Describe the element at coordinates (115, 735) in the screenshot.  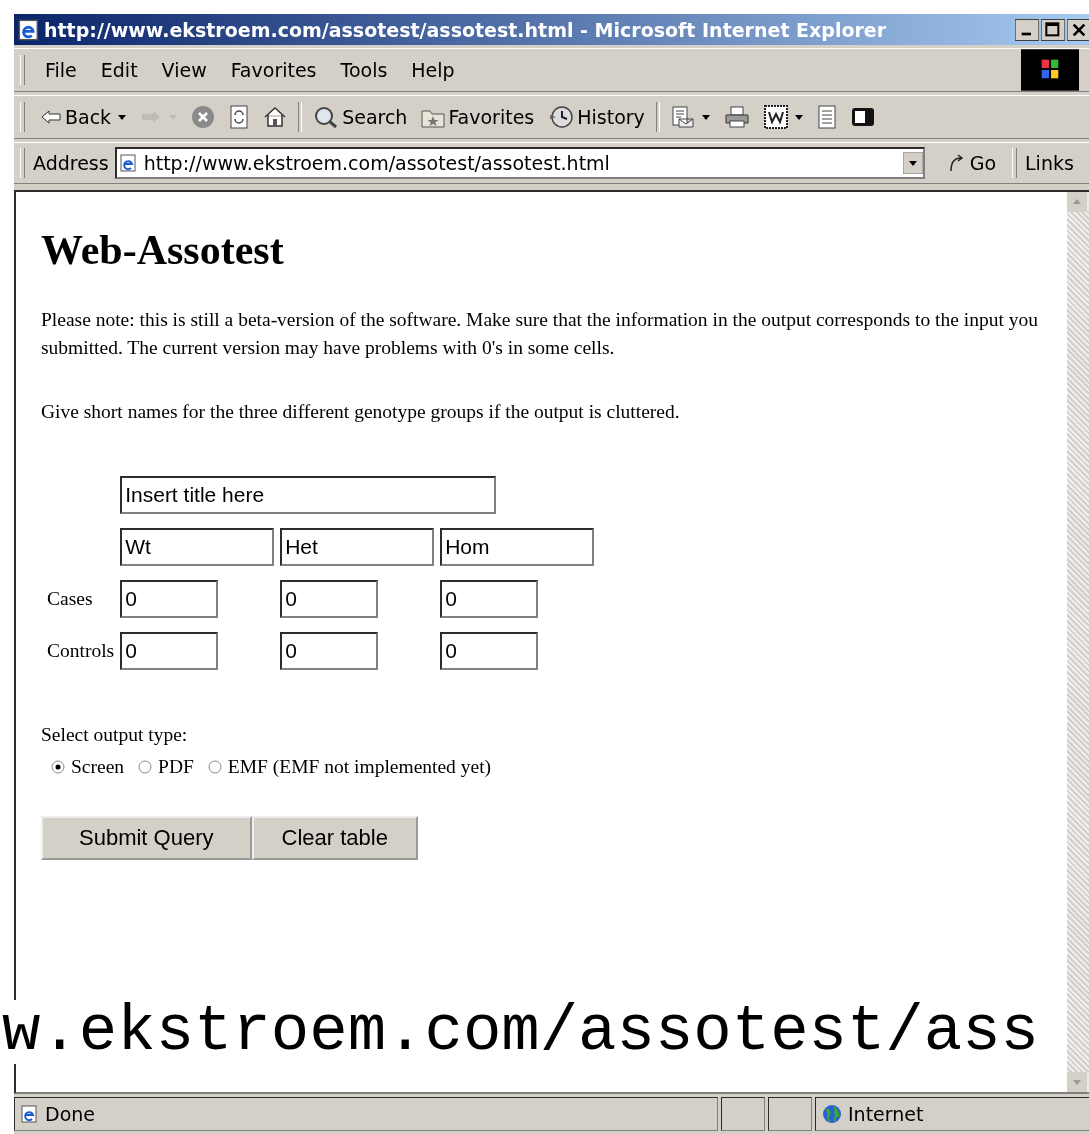
I see `output-type-label: Select output type:` at that location.